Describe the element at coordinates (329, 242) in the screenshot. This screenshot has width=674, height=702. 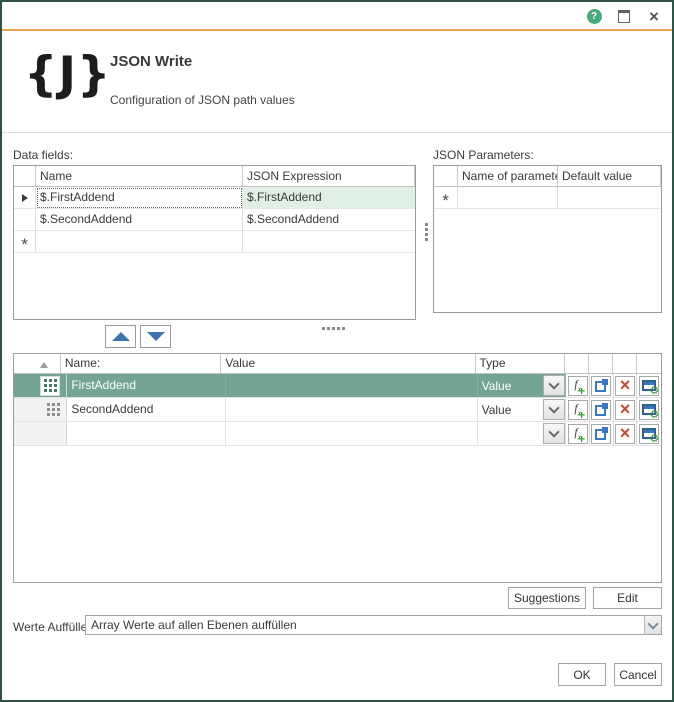
I see `expression-cell` at that location.